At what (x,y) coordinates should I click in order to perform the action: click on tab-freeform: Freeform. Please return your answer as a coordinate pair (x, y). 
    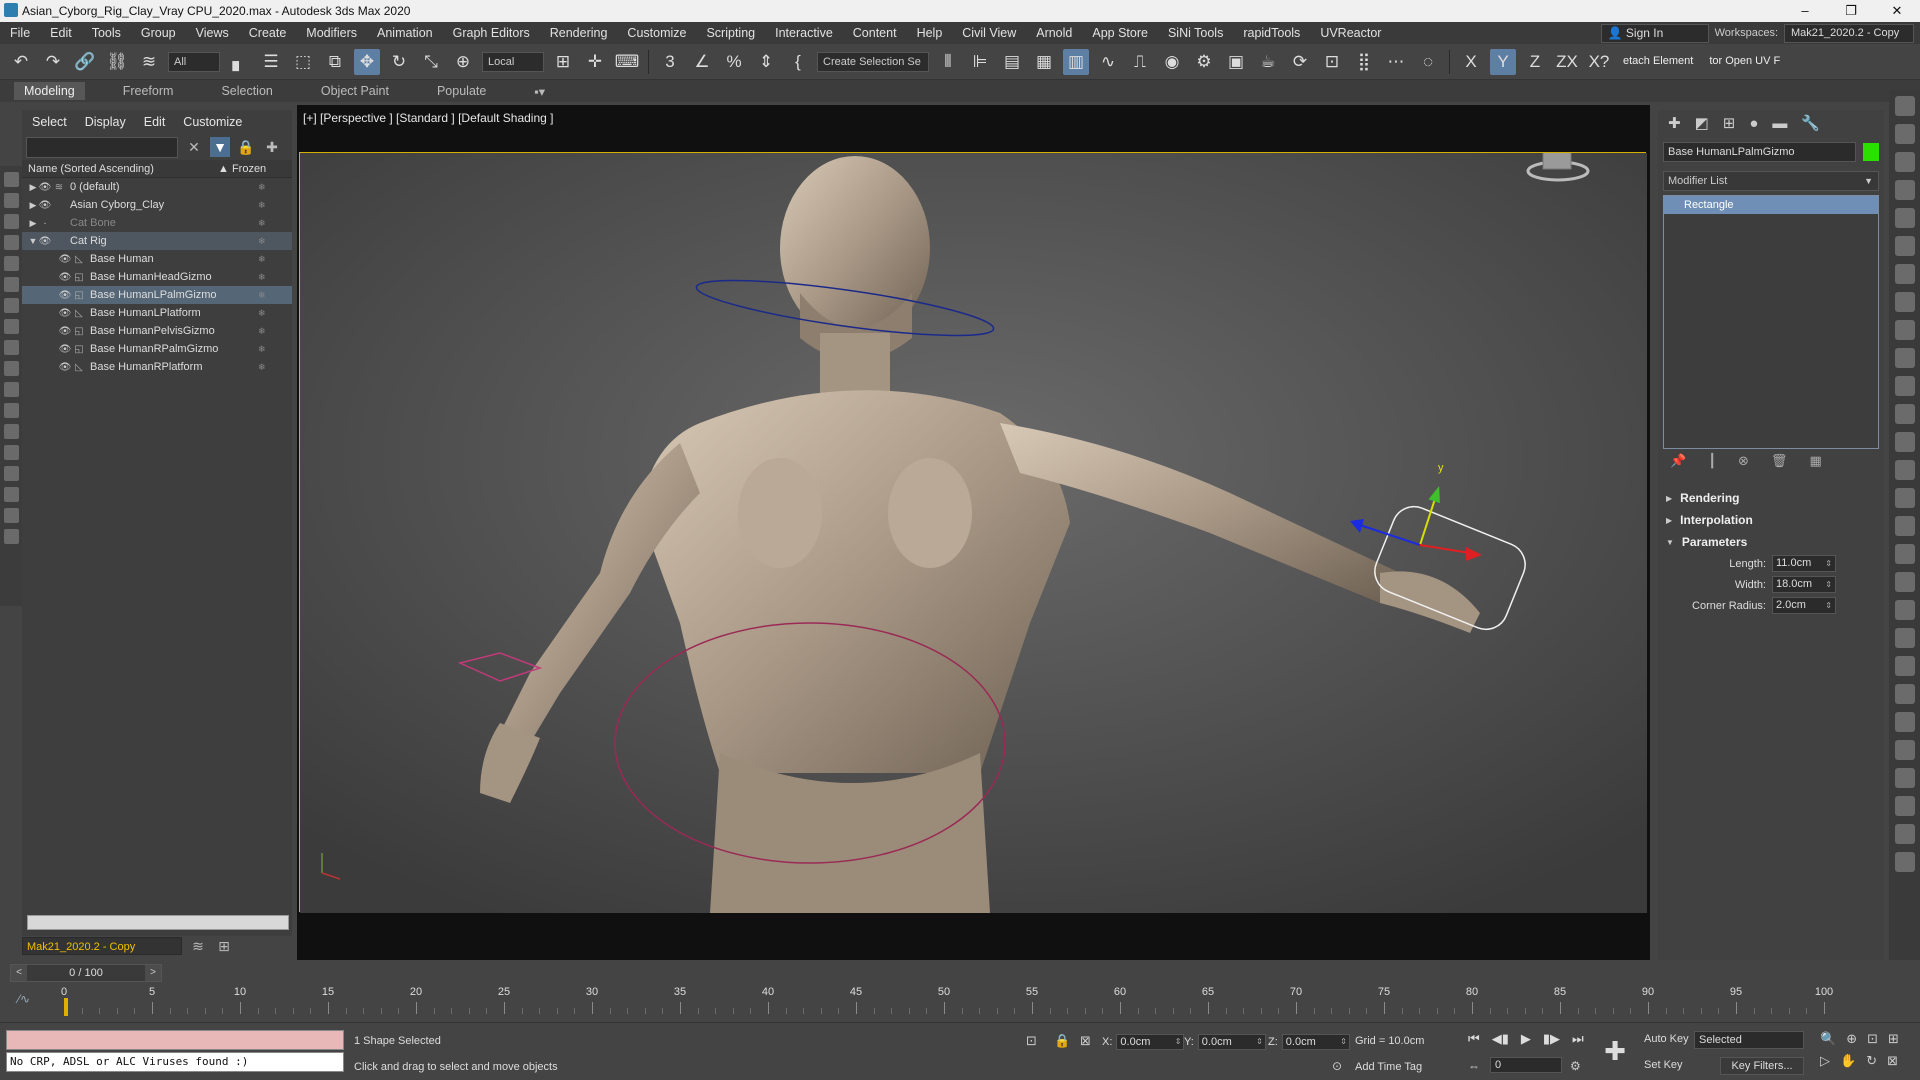
    Looking at the image, I should click on (148, 91).